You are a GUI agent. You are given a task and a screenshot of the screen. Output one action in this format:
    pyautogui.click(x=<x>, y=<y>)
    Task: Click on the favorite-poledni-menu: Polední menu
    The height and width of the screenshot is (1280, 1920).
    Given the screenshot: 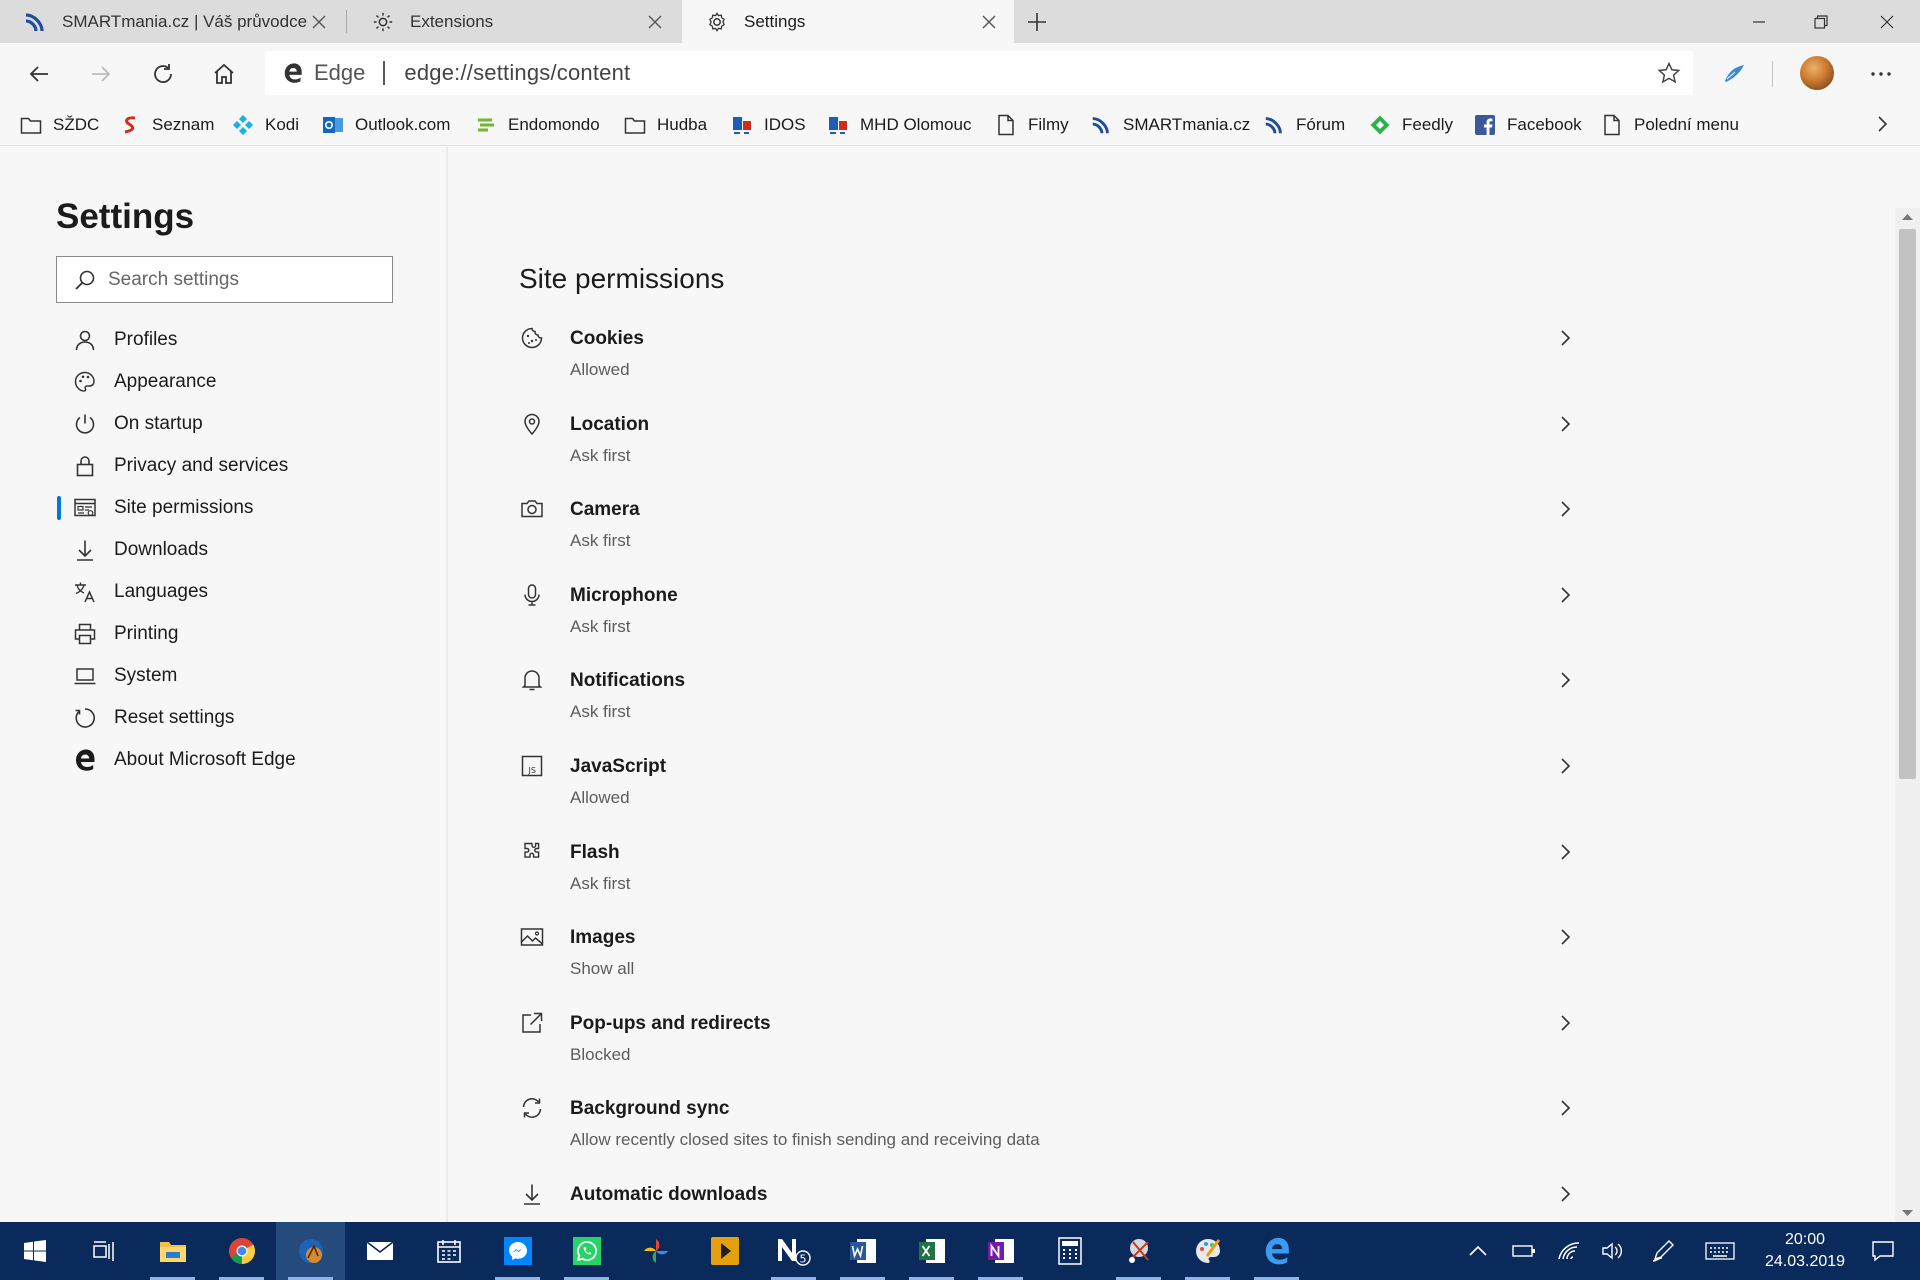 What is the action you would take?
    pyautogui.click(x=1669, y=125)
    